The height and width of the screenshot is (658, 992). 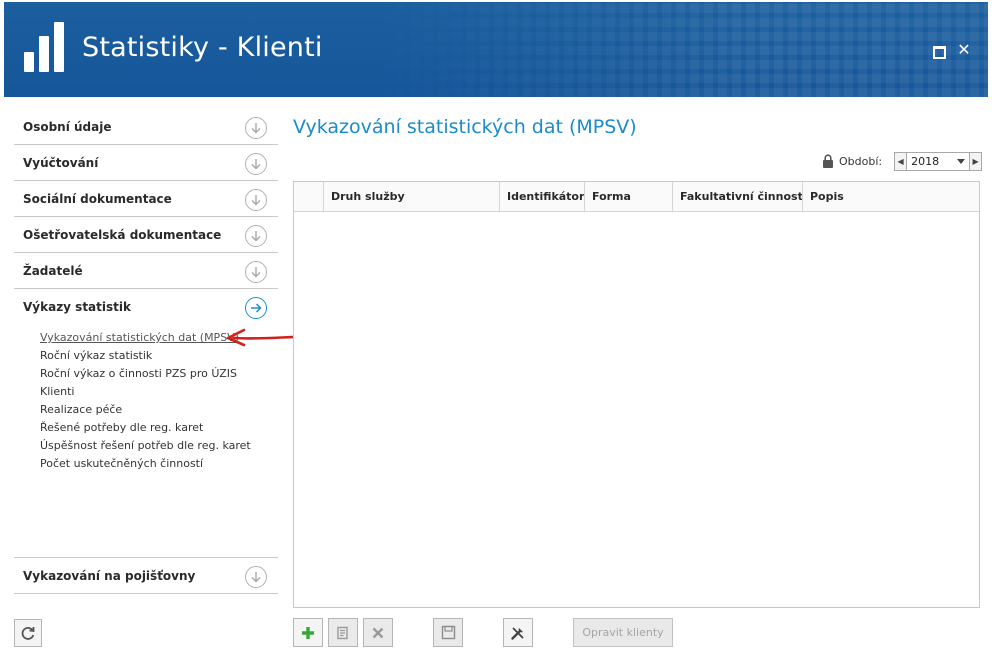 I want to click on subnav-item-resene-potreby: Řešené potřeby dle reg. karet, so click(x=159, y=428).